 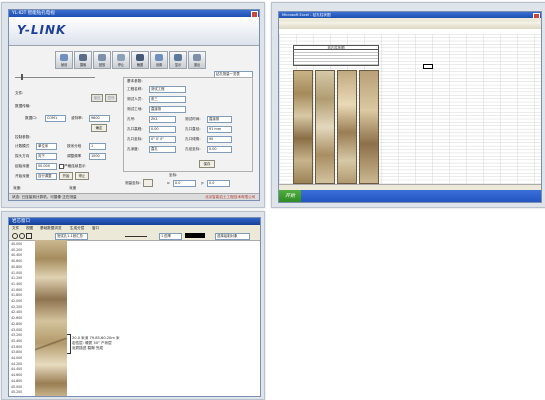 I want to click on depth-tick-label: 42.600, so click(x=17, y=318).